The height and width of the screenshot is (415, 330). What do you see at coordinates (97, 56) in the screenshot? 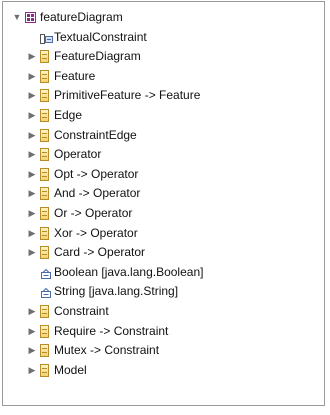
I see `tree-node-label: FeatureDiagram` at bounding box center [97, 56].